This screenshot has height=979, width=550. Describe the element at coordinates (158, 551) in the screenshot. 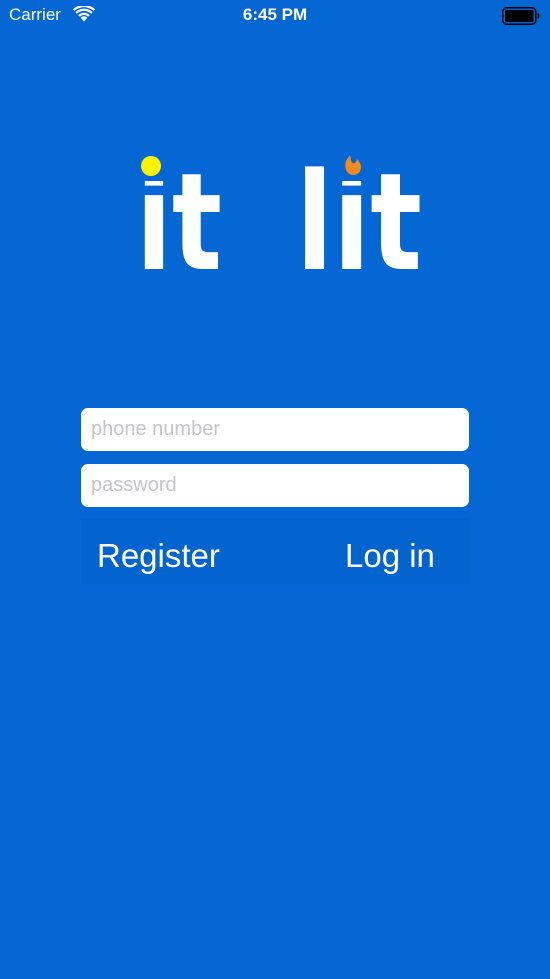

I see `register-button: Register` at that location.